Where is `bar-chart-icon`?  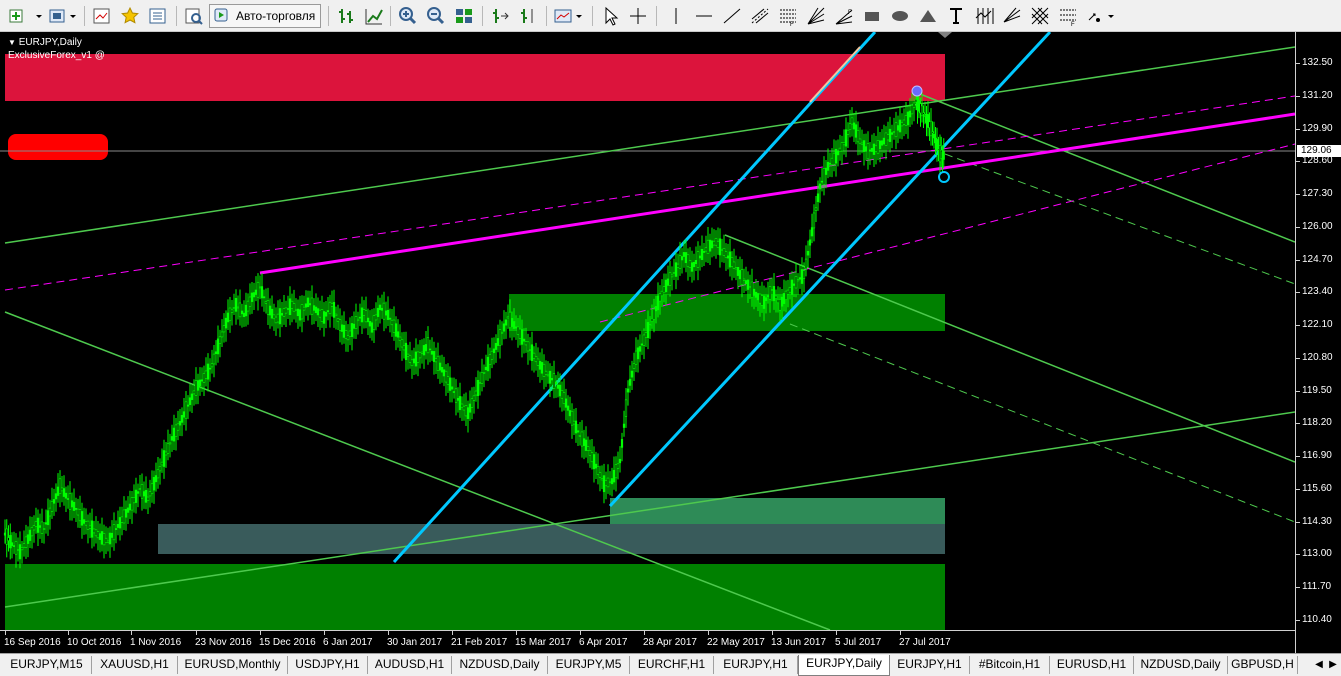
bar-chart-icon is located at coordinates (346, 16).